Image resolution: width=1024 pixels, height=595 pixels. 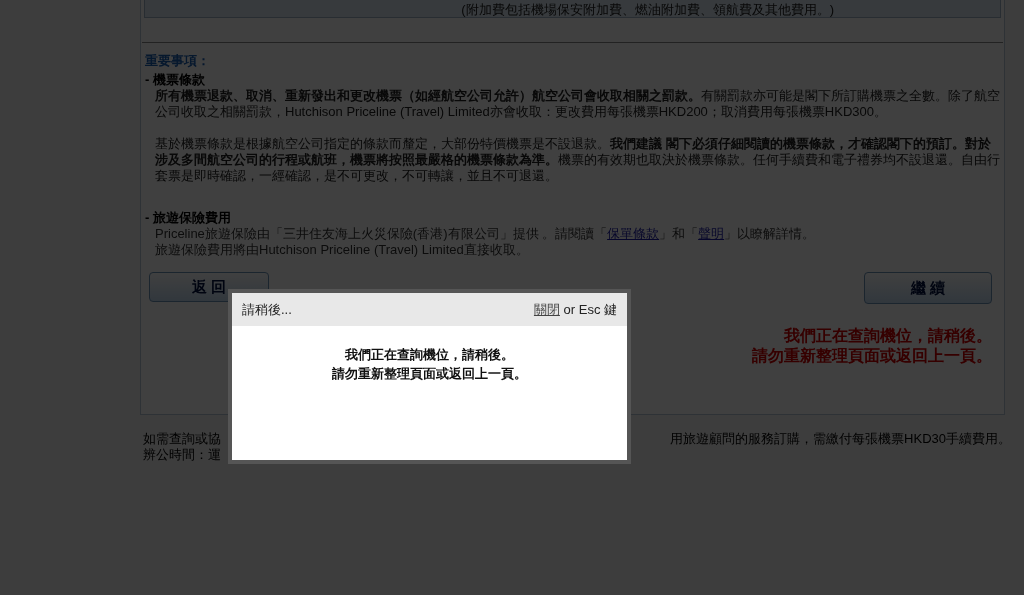 What do you see at coordinates (546, 309) in the screenshot?
I see `close-link: 關閉` at bounding box center [546, 309].